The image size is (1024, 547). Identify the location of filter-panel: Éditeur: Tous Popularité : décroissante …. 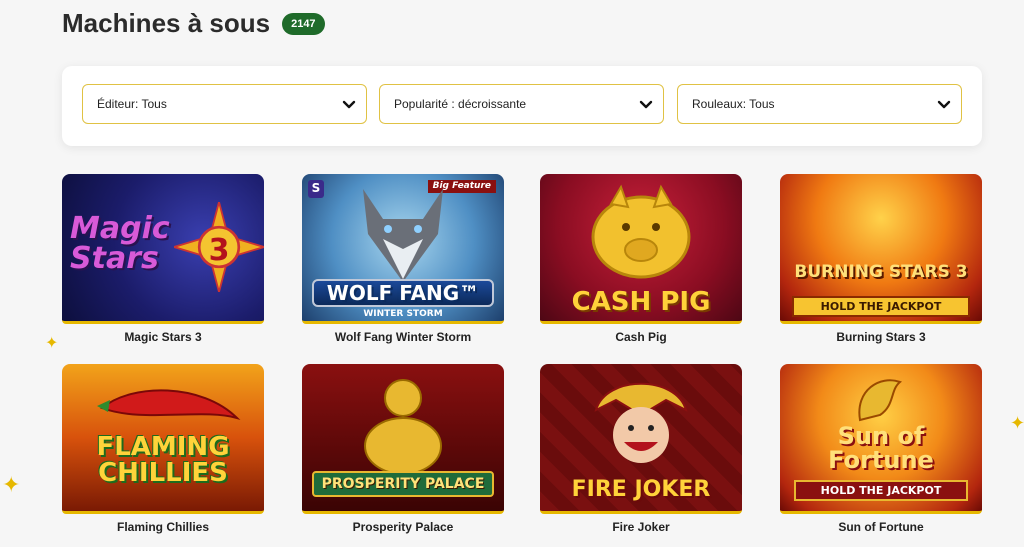
(522, 106).